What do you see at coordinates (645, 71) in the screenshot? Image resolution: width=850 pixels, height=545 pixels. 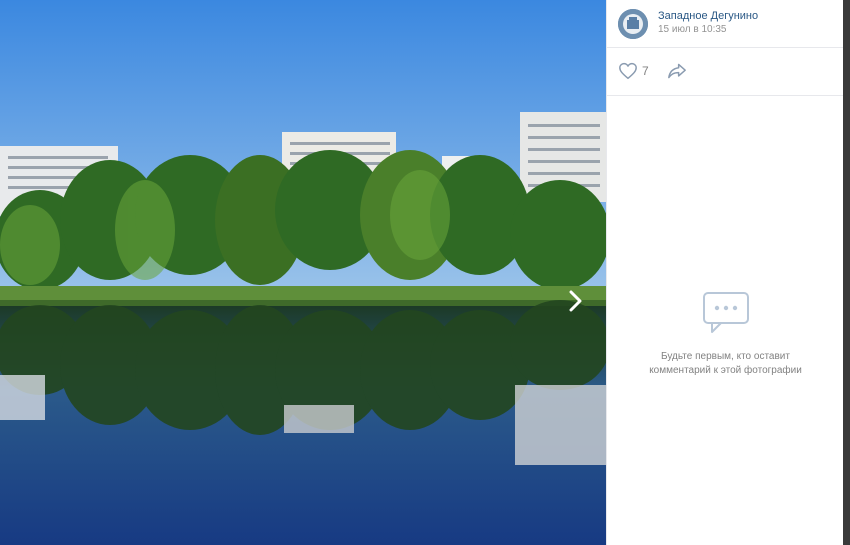 I see `like-count: 7` at bounding box center [645, 71].